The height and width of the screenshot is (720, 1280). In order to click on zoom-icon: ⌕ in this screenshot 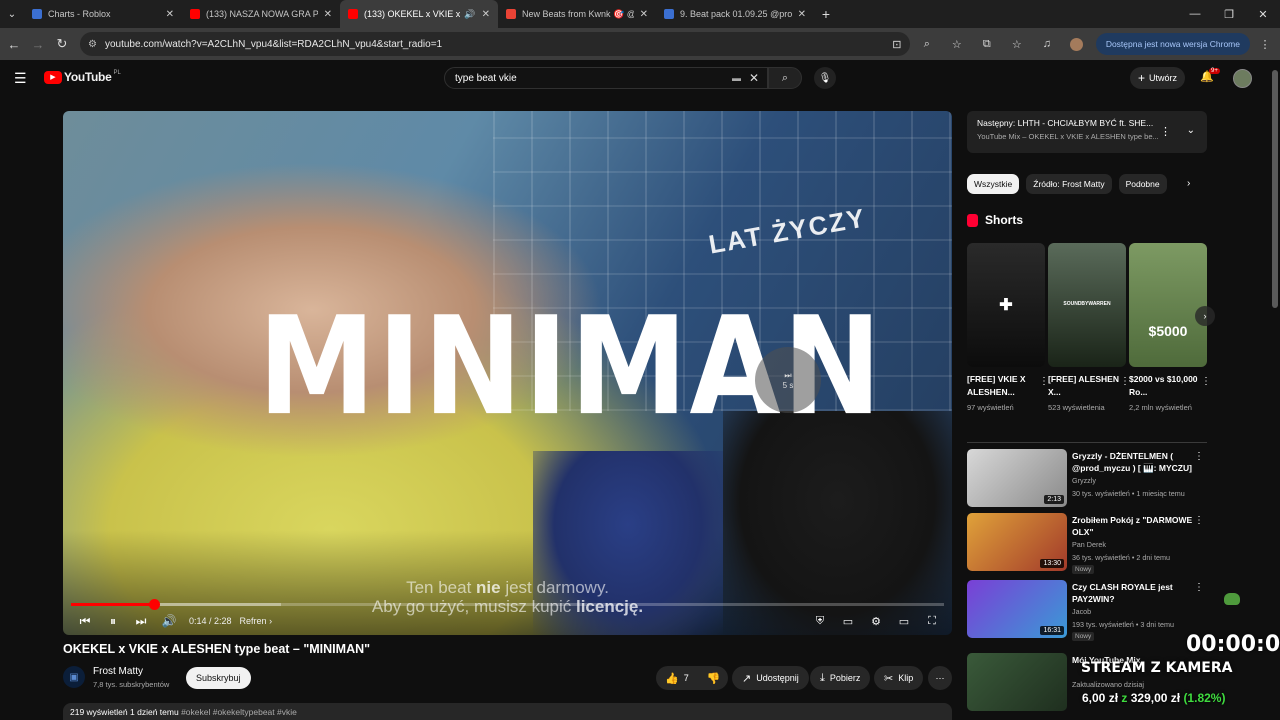, I will do `click(927, 44)`.